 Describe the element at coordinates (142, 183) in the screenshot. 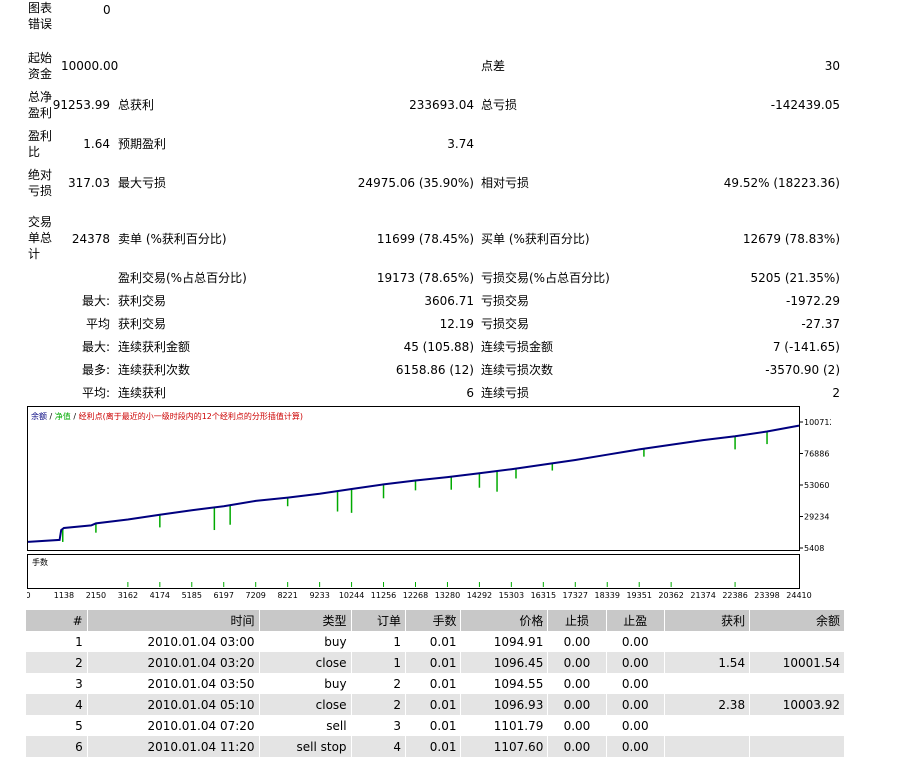

I see `maximal-drawdown-label: 最大亏损` at that location.